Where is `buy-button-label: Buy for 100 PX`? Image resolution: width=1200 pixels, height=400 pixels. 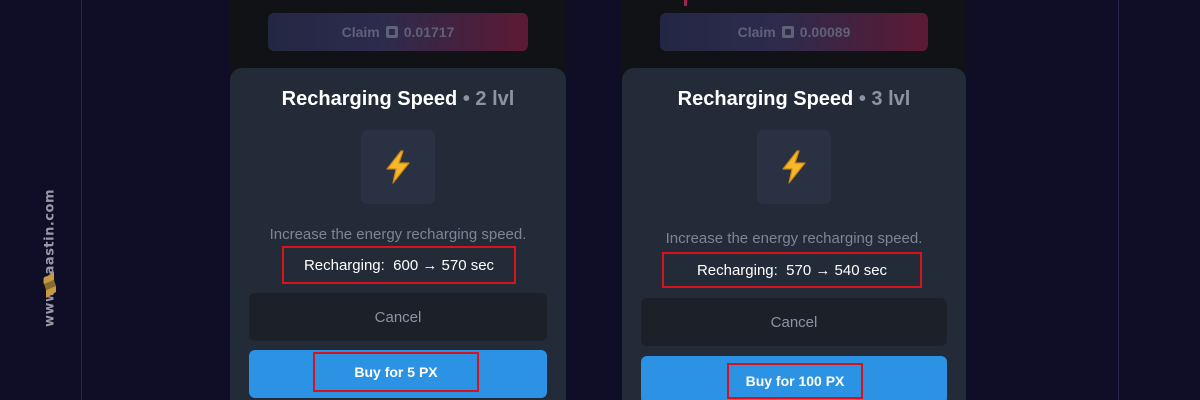
buy-button-label: Buy for 100 PX is located at coordinates (795, 381).